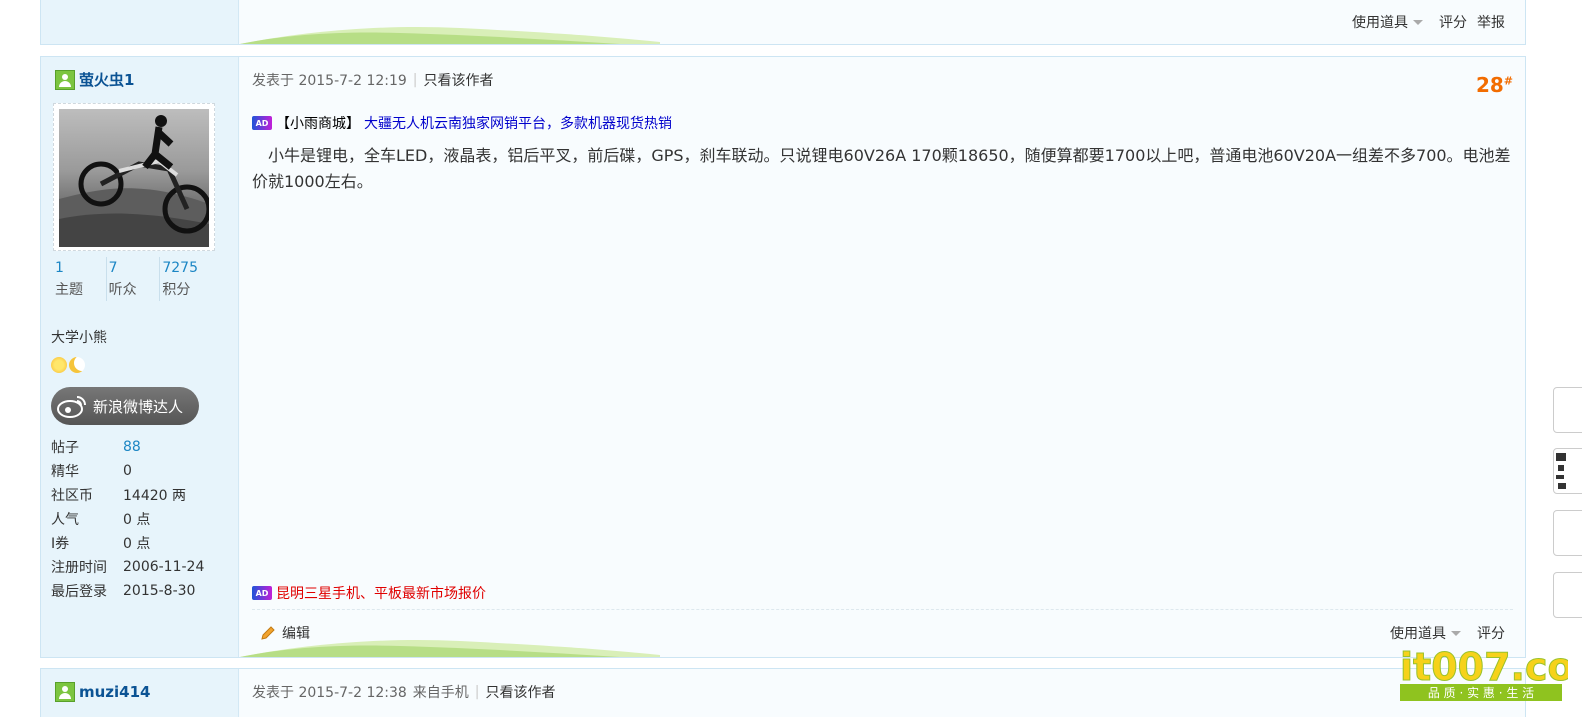  I want to click on stat-followers: 7 听众, so click(132, 279).